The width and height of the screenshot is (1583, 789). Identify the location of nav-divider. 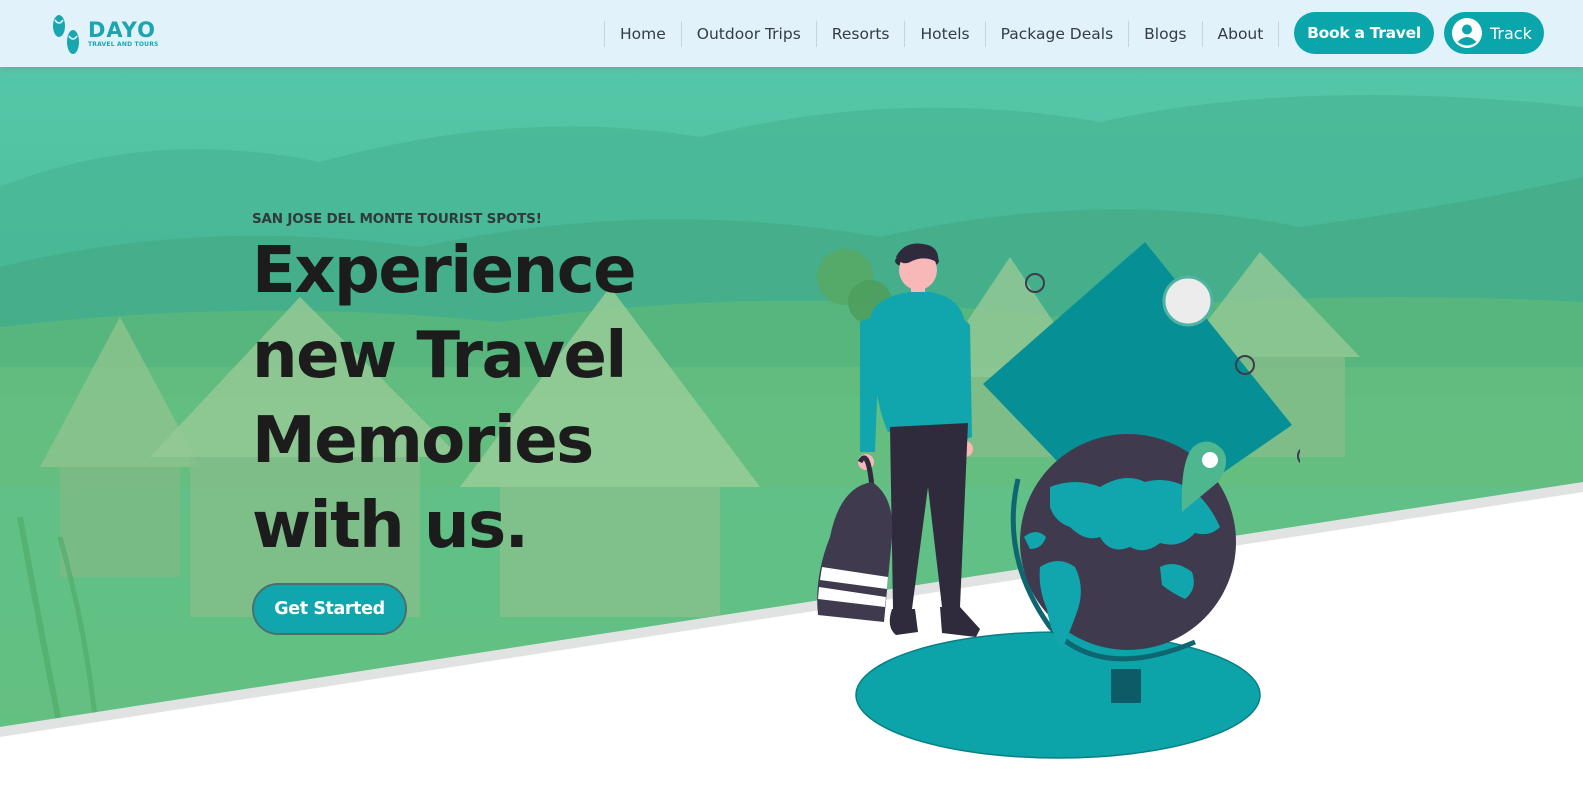
(1279, 33).